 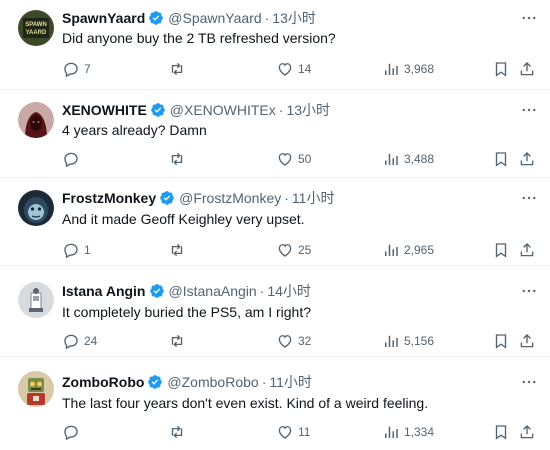 I want to click on like-count: 11, so click(x=304, y=432).